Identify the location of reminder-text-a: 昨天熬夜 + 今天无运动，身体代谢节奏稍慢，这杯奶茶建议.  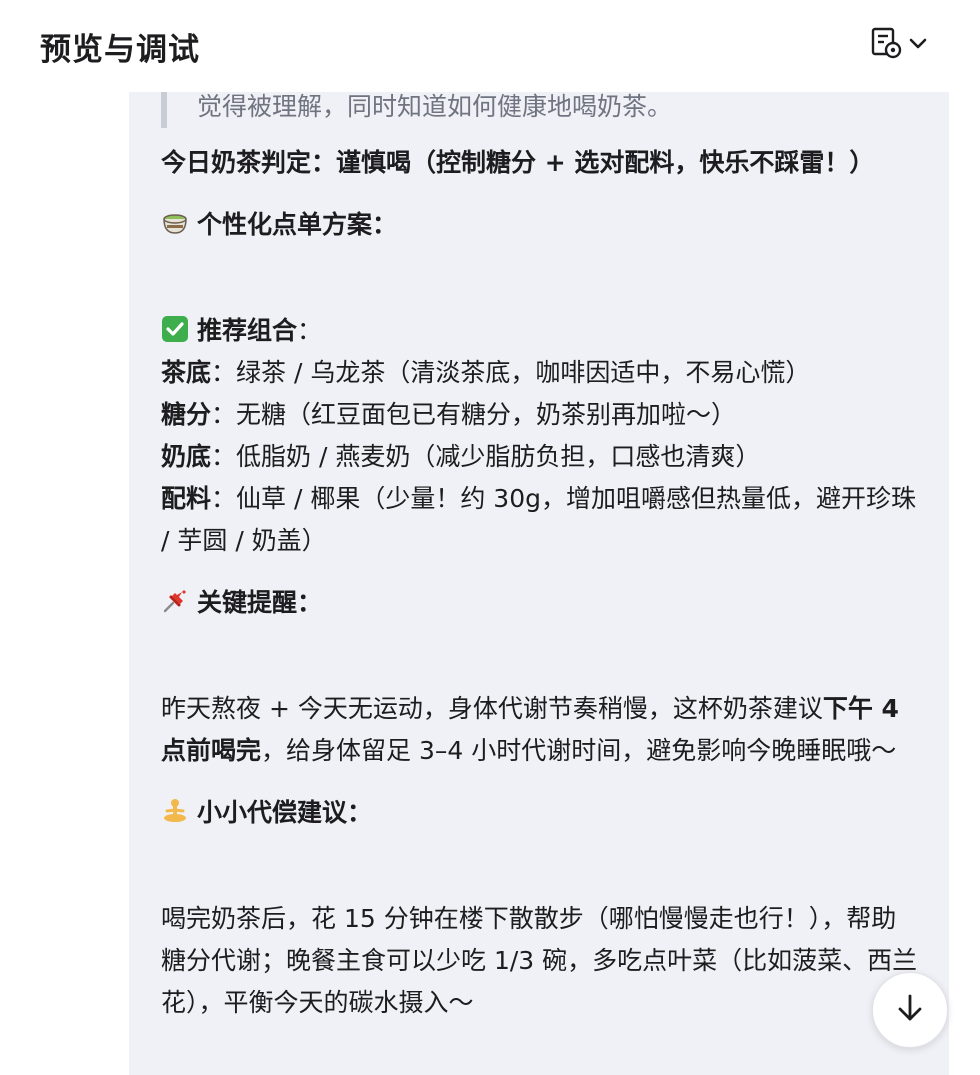
(492, 708).